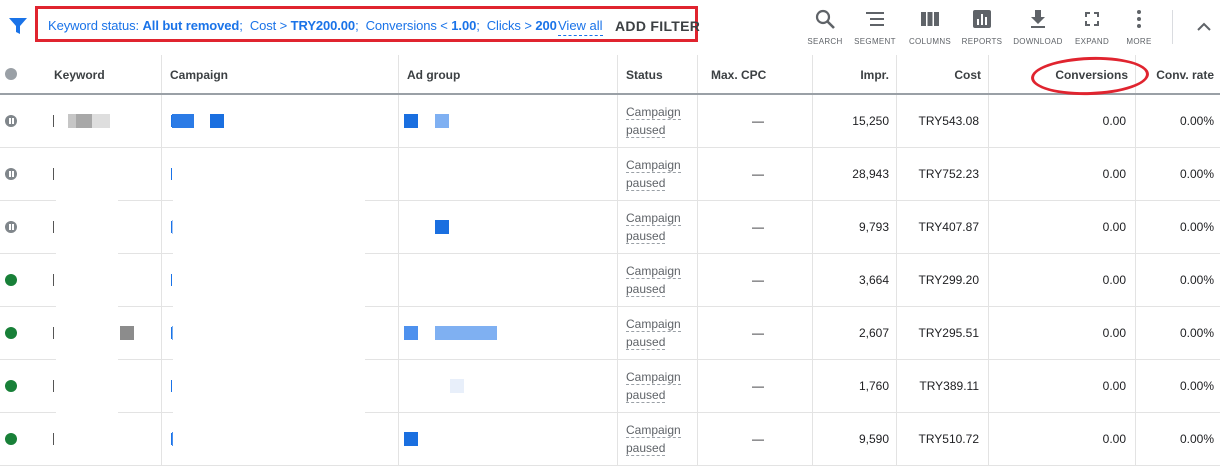  I want to click on more-button: MORE, so click(1139, 27).